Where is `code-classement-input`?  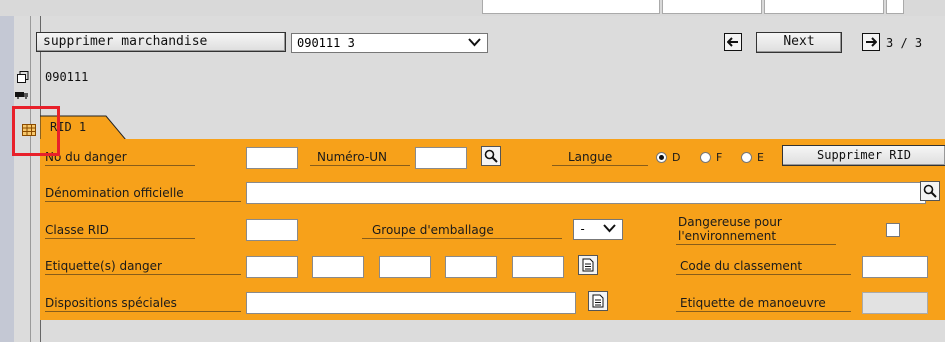 code-classement-input is located at coordinates (895, 267).